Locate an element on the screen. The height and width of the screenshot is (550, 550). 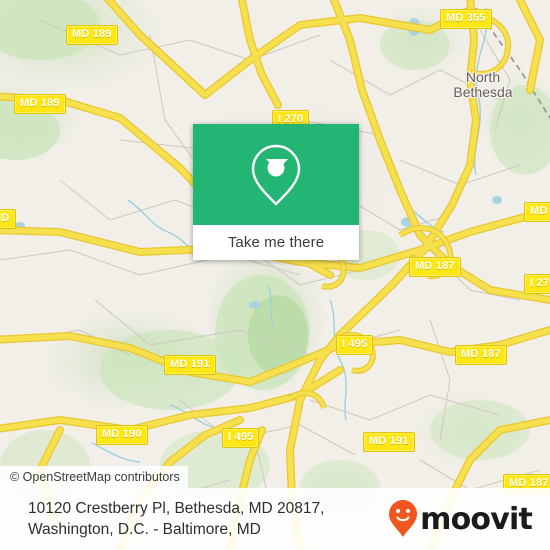
shield-md-clipped-right: MD 3 is located at coordinates (537, 212).